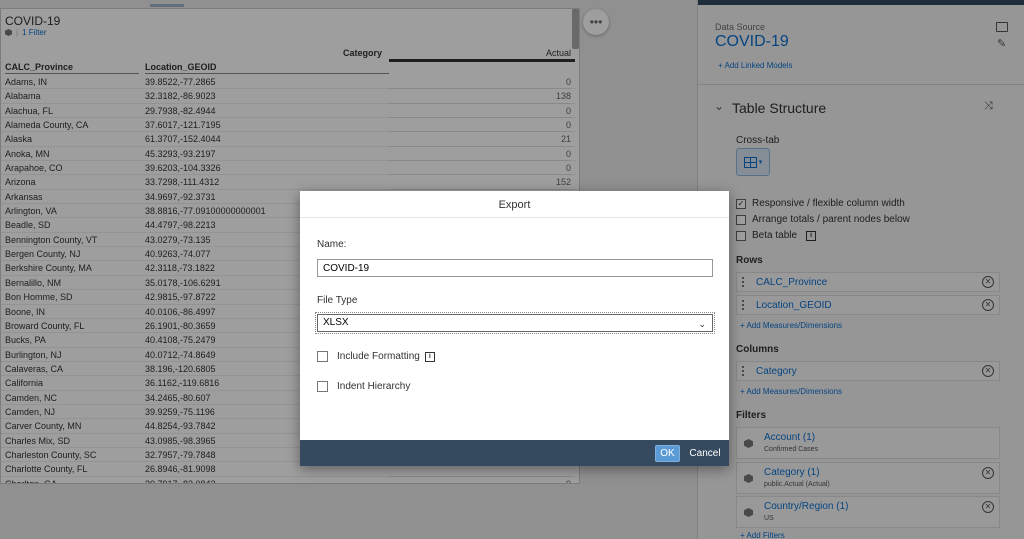 The image size is (1024, 539). I want to click on include-formatting-option: Include Formatting i, so click(376, 356).